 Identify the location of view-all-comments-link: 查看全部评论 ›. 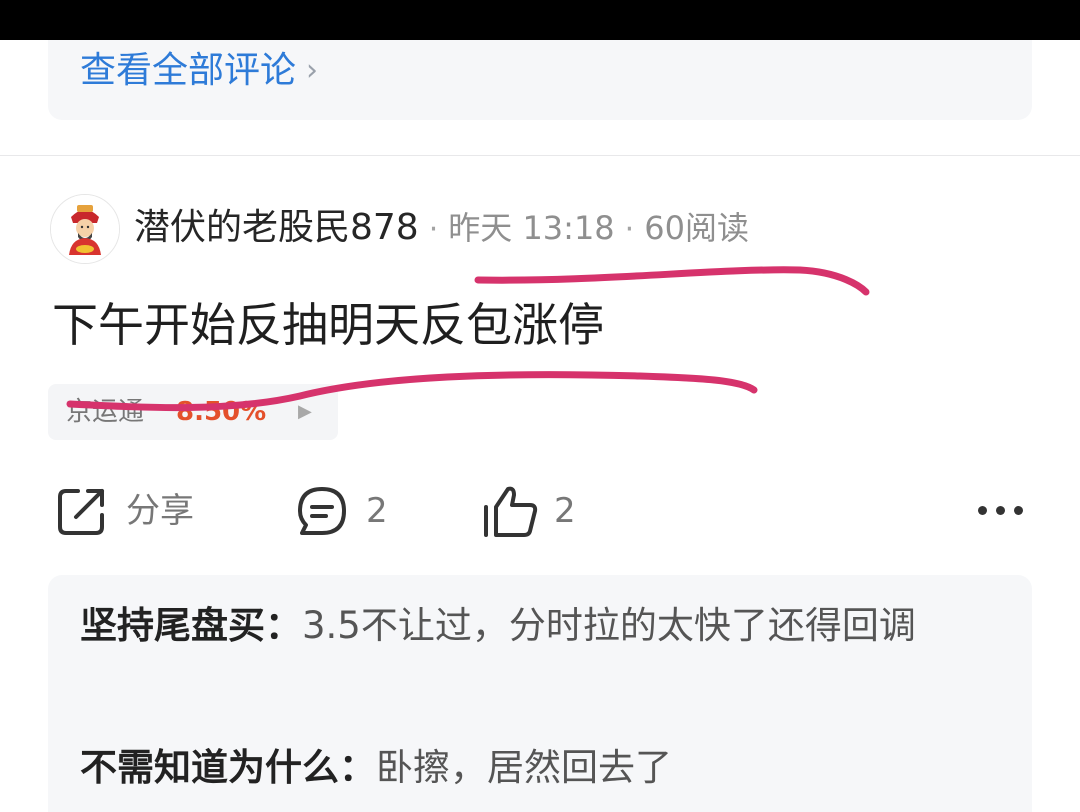
(199, 71).